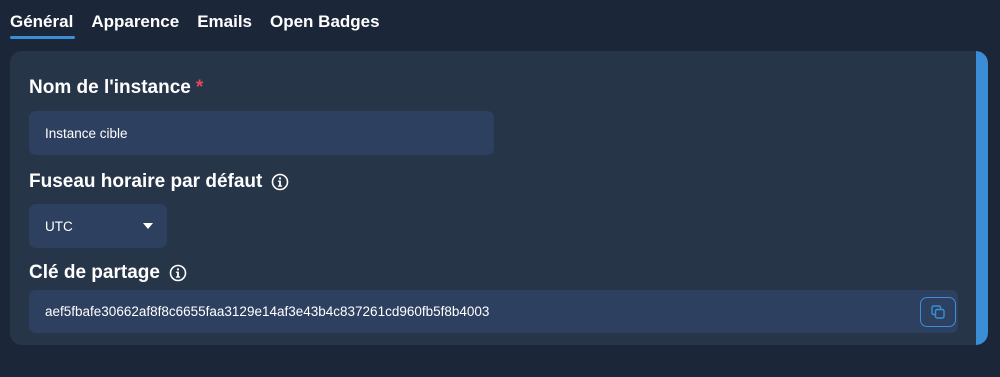 This screenshot has width=1000, height=377. What do you see at coordinates (98, 226) in the screenshot?
I see `timezone-select: UTC` at bounding box center [98, 226].